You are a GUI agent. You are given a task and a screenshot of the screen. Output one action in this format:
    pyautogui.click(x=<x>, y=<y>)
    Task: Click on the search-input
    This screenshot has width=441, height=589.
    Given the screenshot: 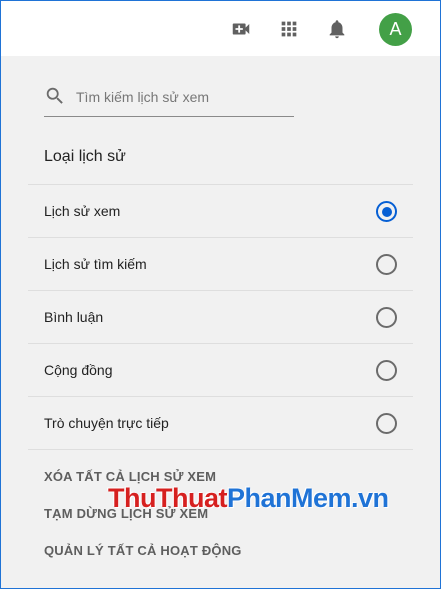 What is the action you would take?
    pyautogui.click(x=183, y=97)
    